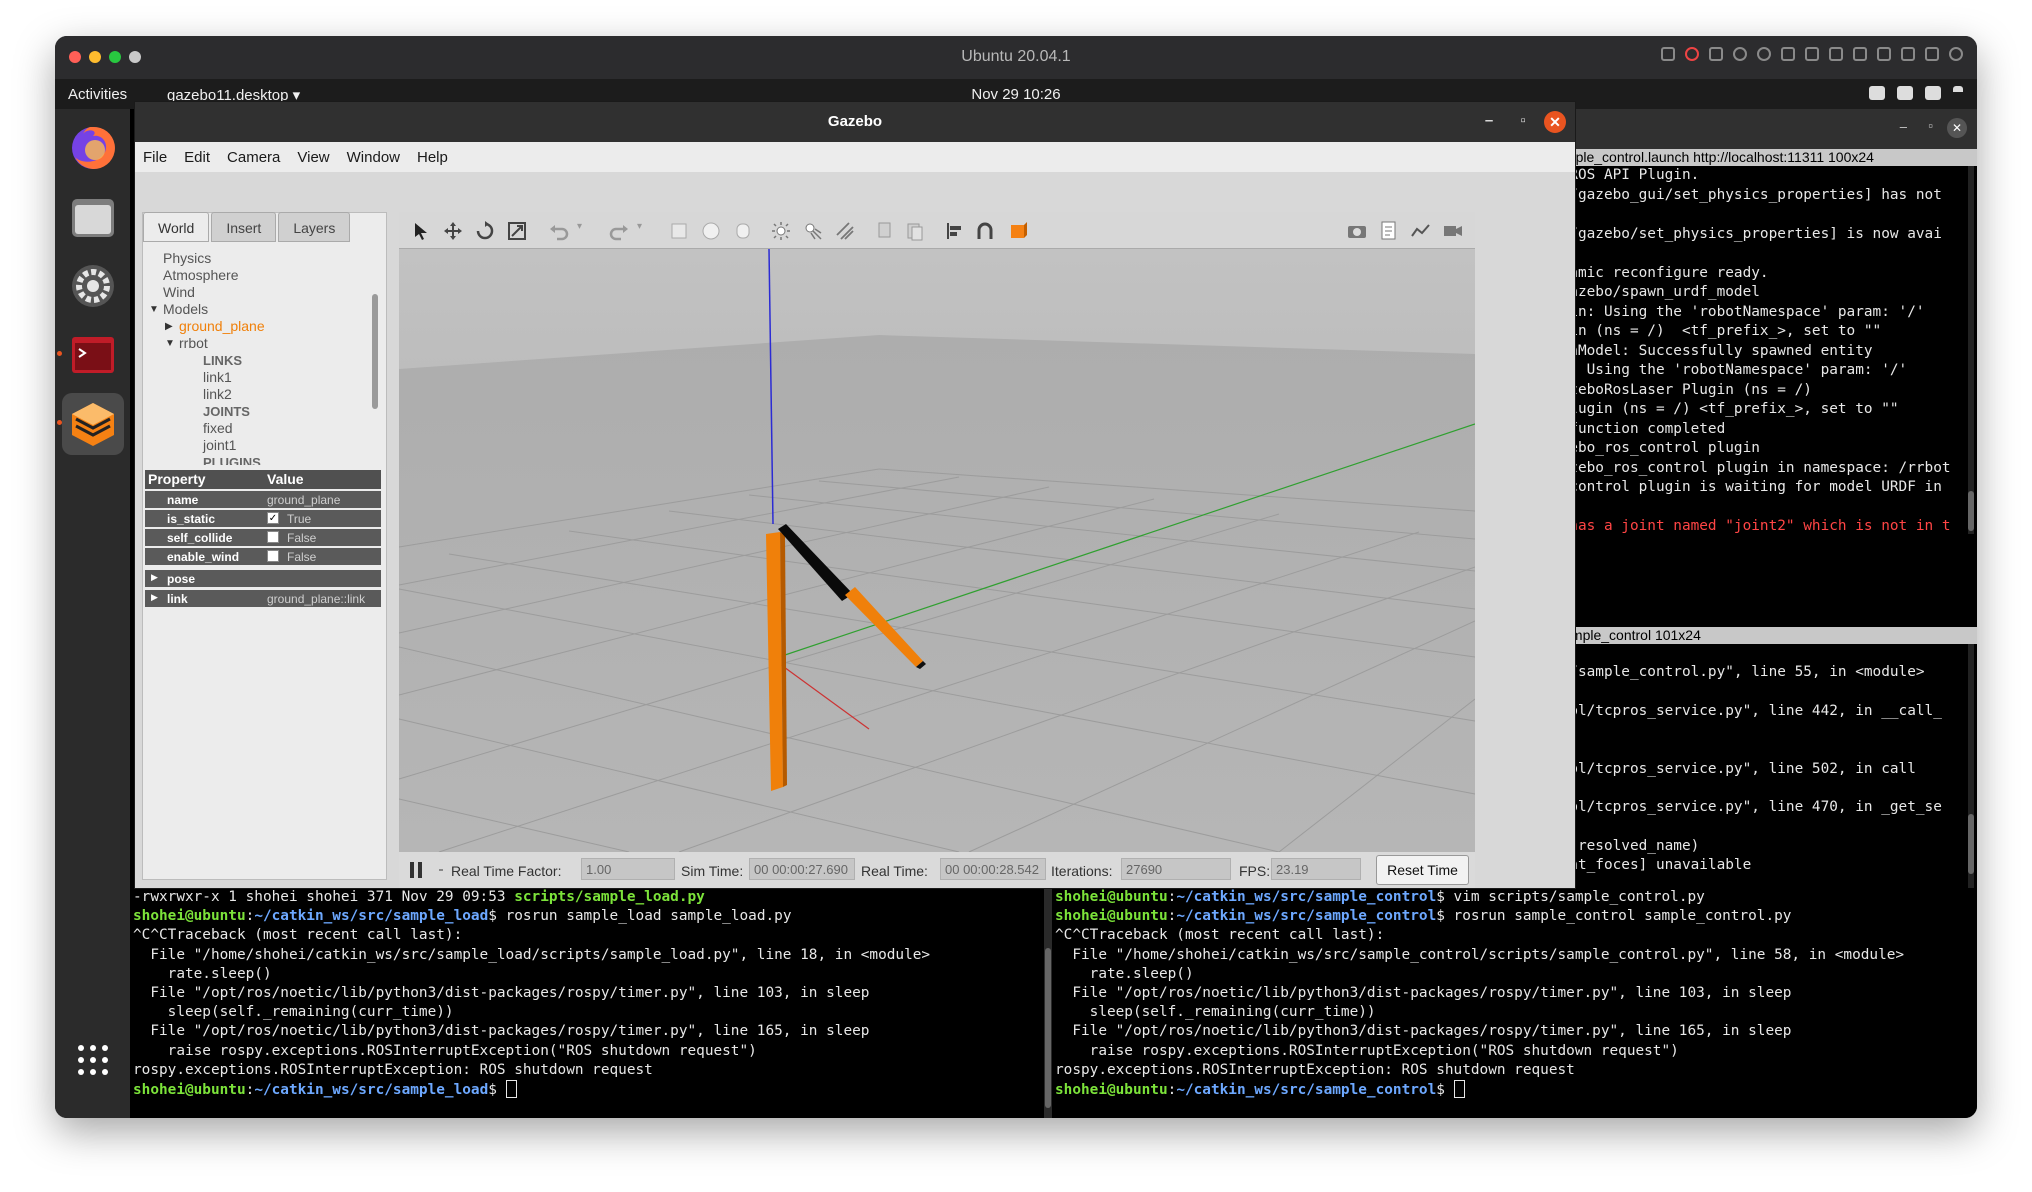  I want to click on redo-history-icon: ▾, so click(647, 231).